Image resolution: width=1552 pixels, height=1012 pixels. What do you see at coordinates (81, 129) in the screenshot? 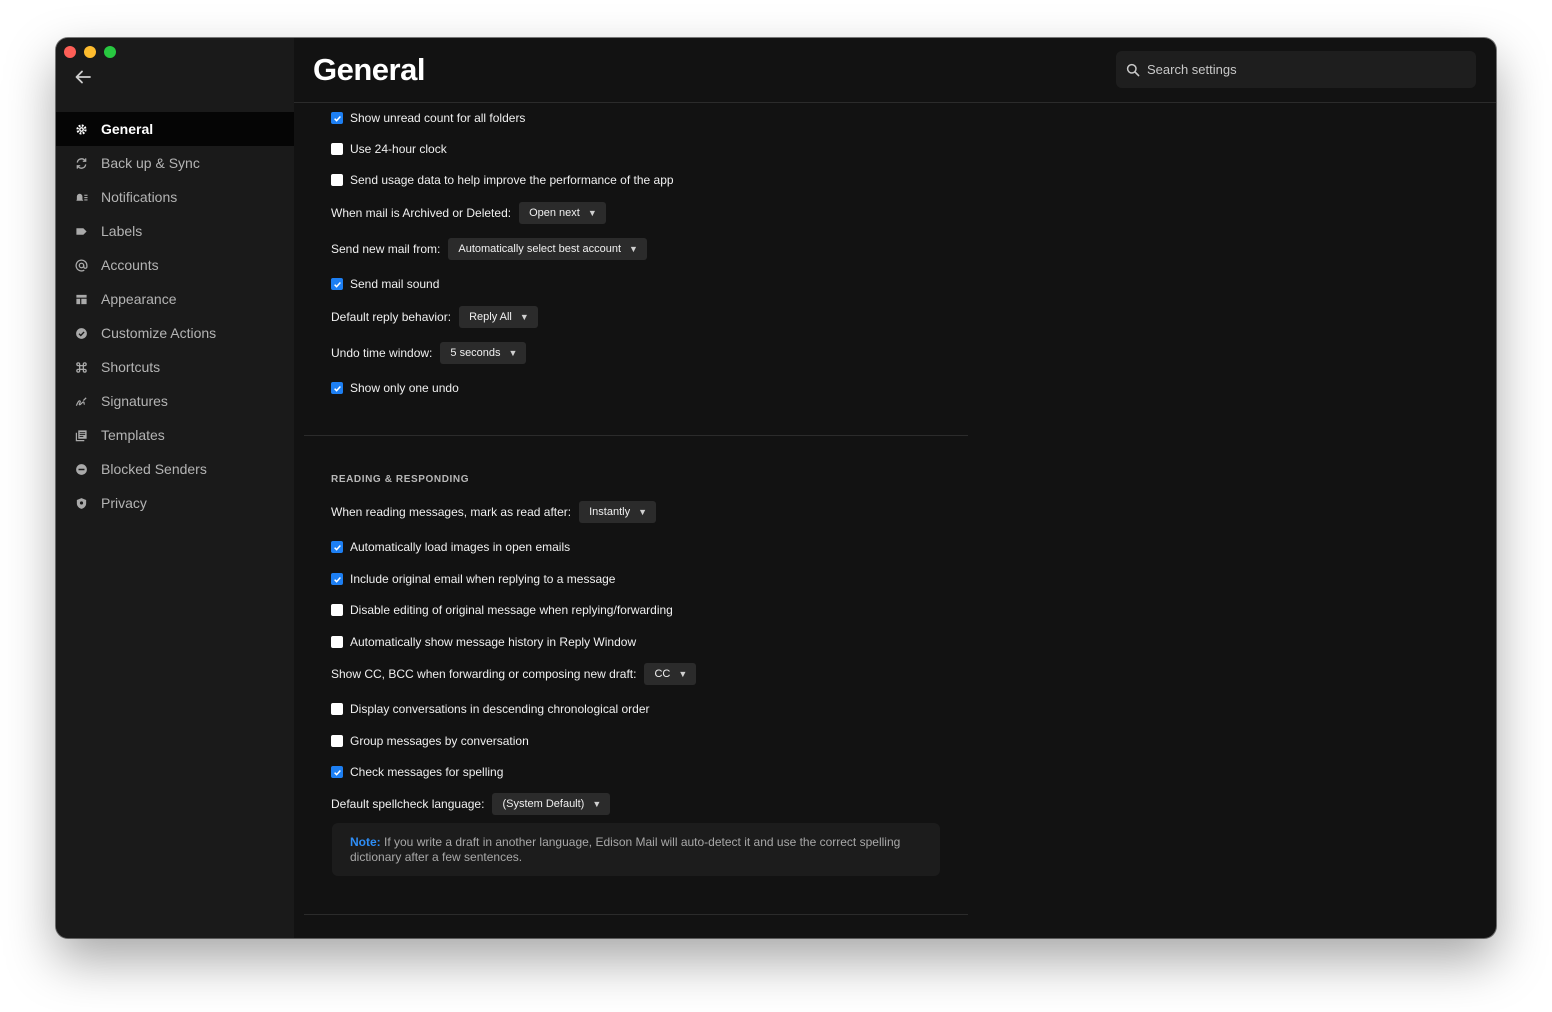
I see `gear-icon` at bounding box center [81, 129].